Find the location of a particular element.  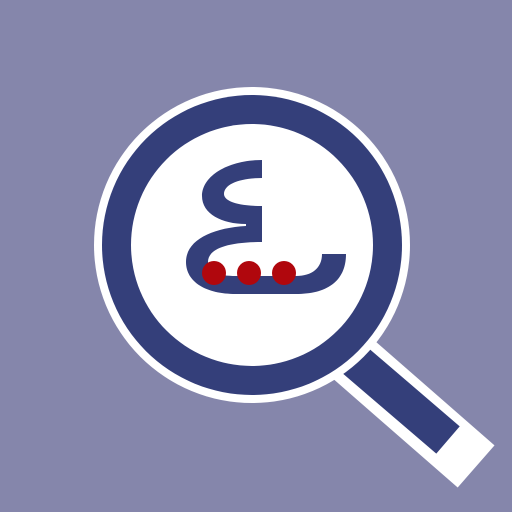

ellipsis-dots is located at coordinates (249, 273).